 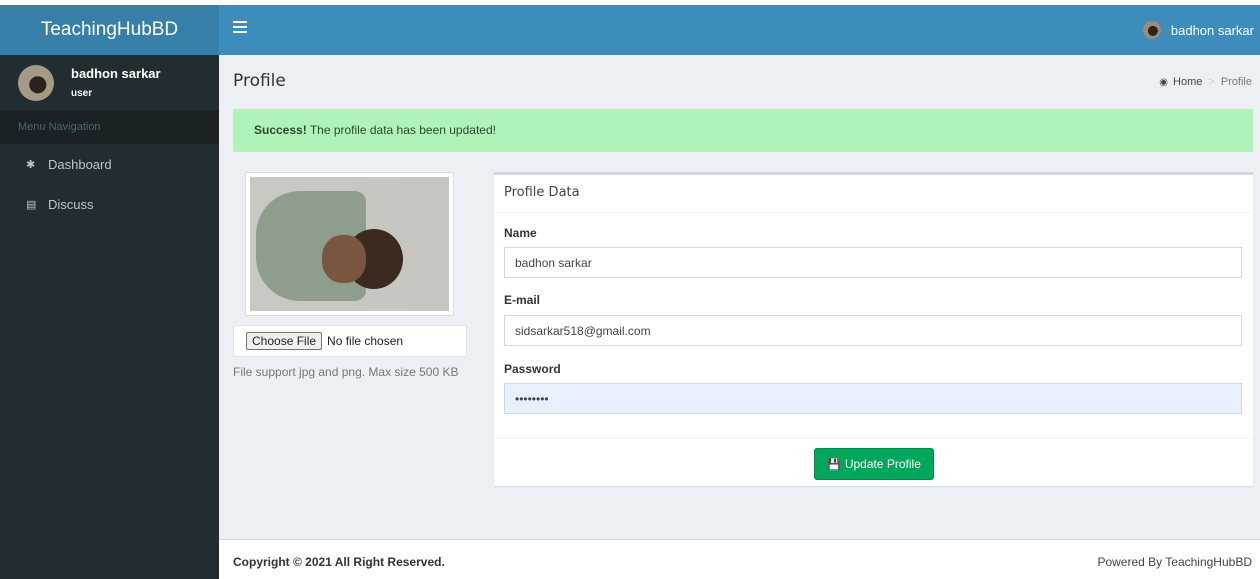 I want to click on footer-powered-by: Powered By TeachingHubBD, so click(x=1174, y=562).